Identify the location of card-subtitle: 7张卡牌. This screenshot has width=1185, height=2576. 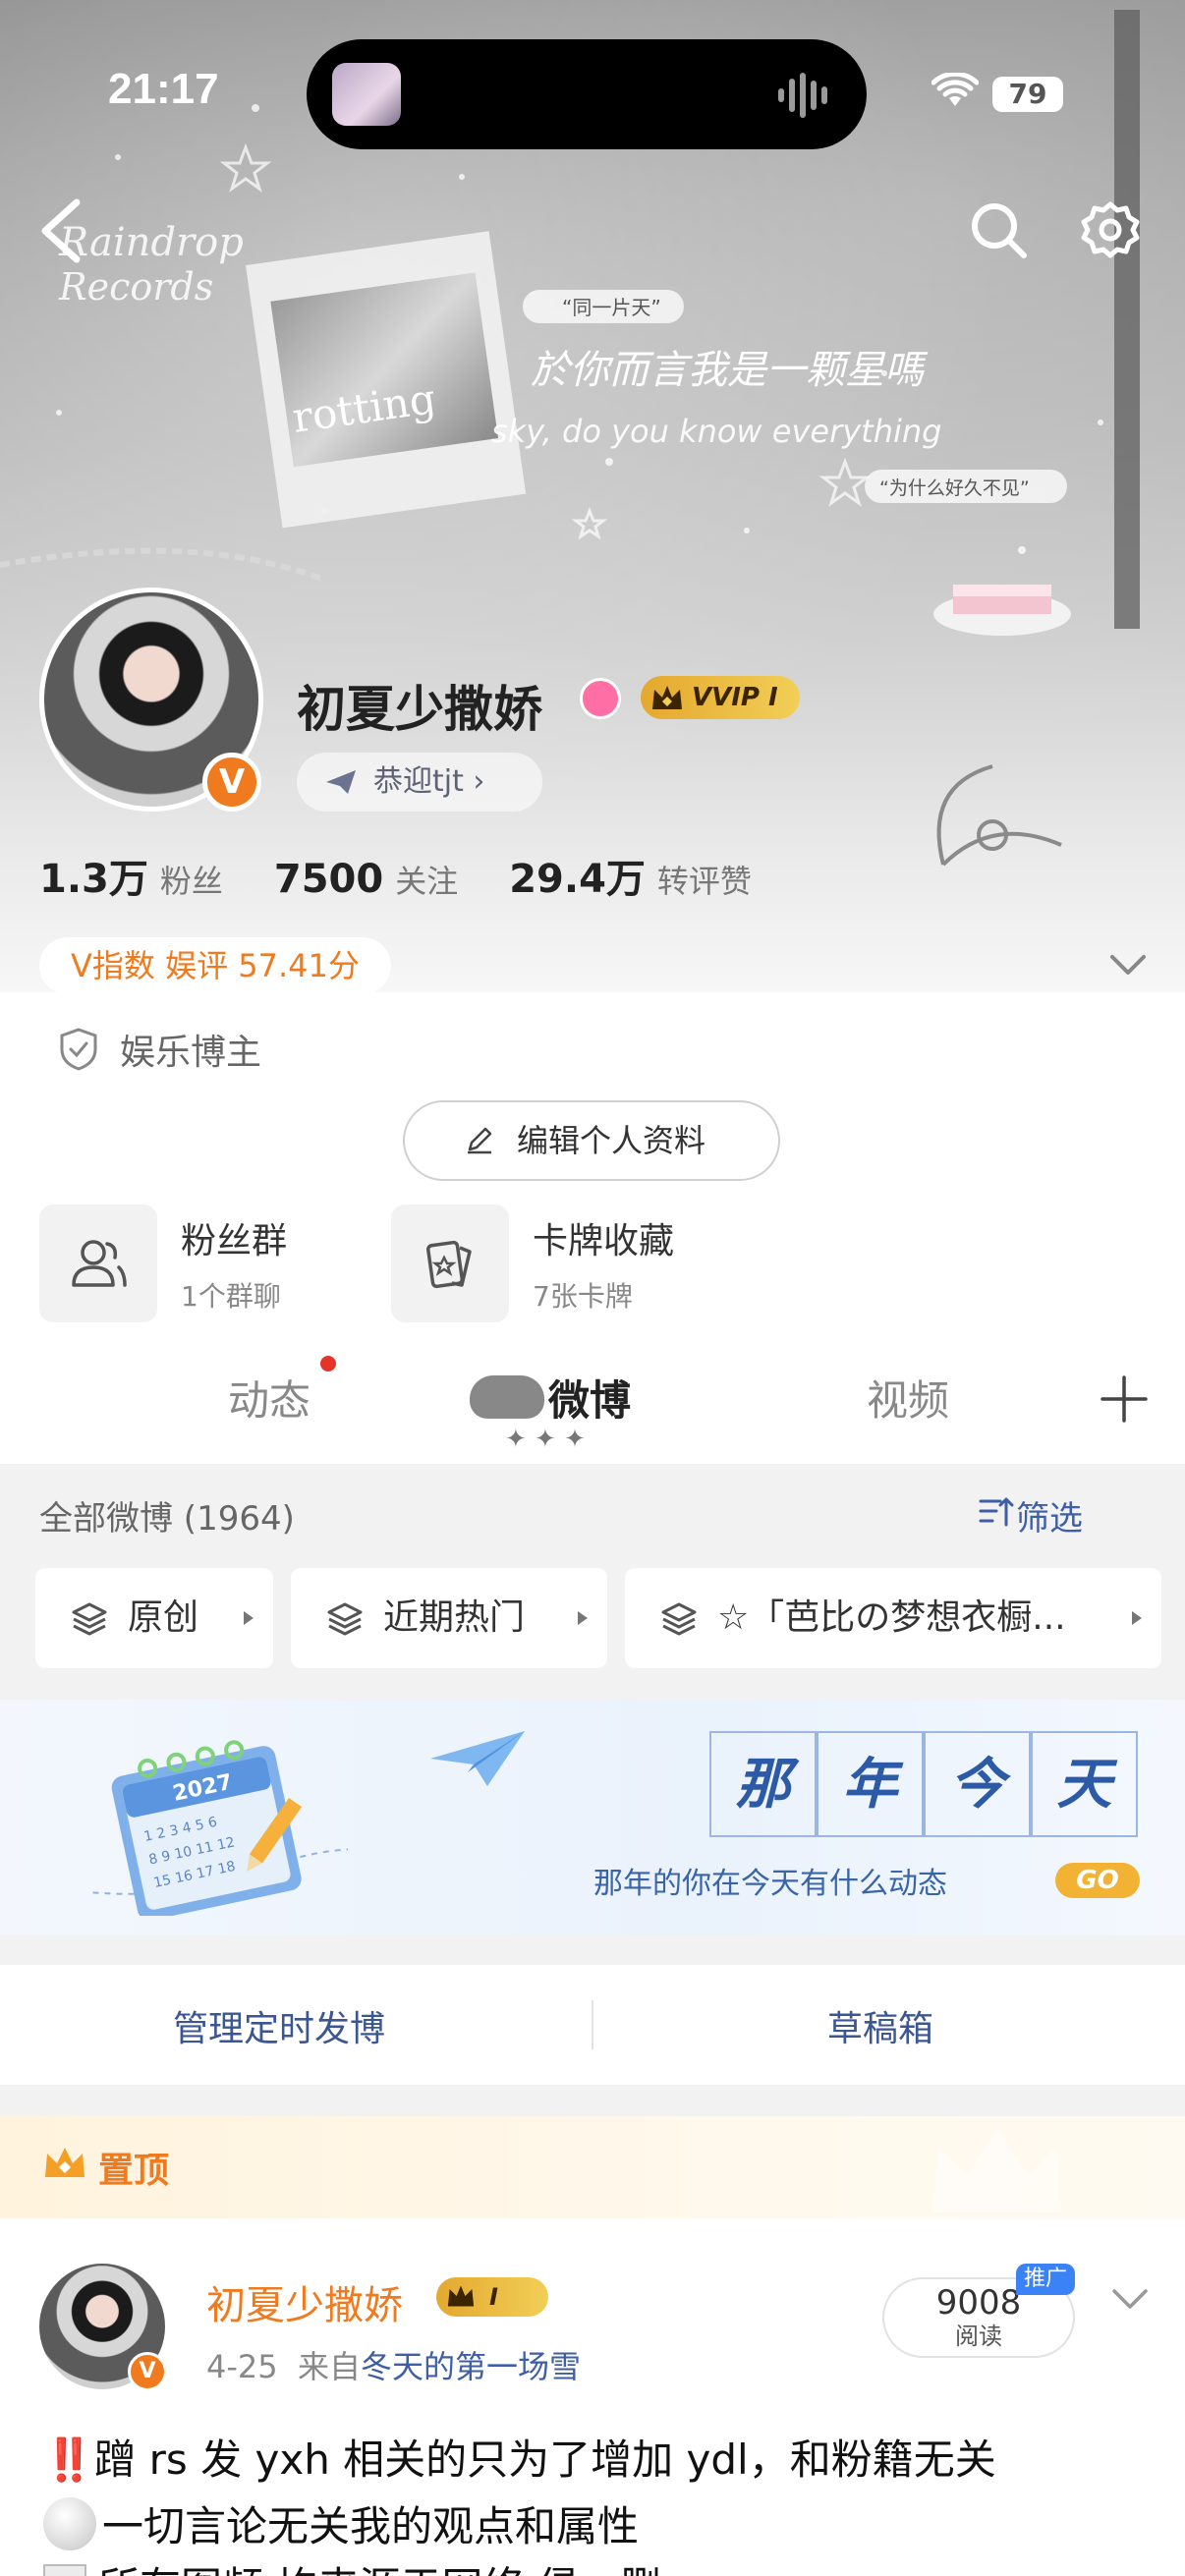
(583, 1296).